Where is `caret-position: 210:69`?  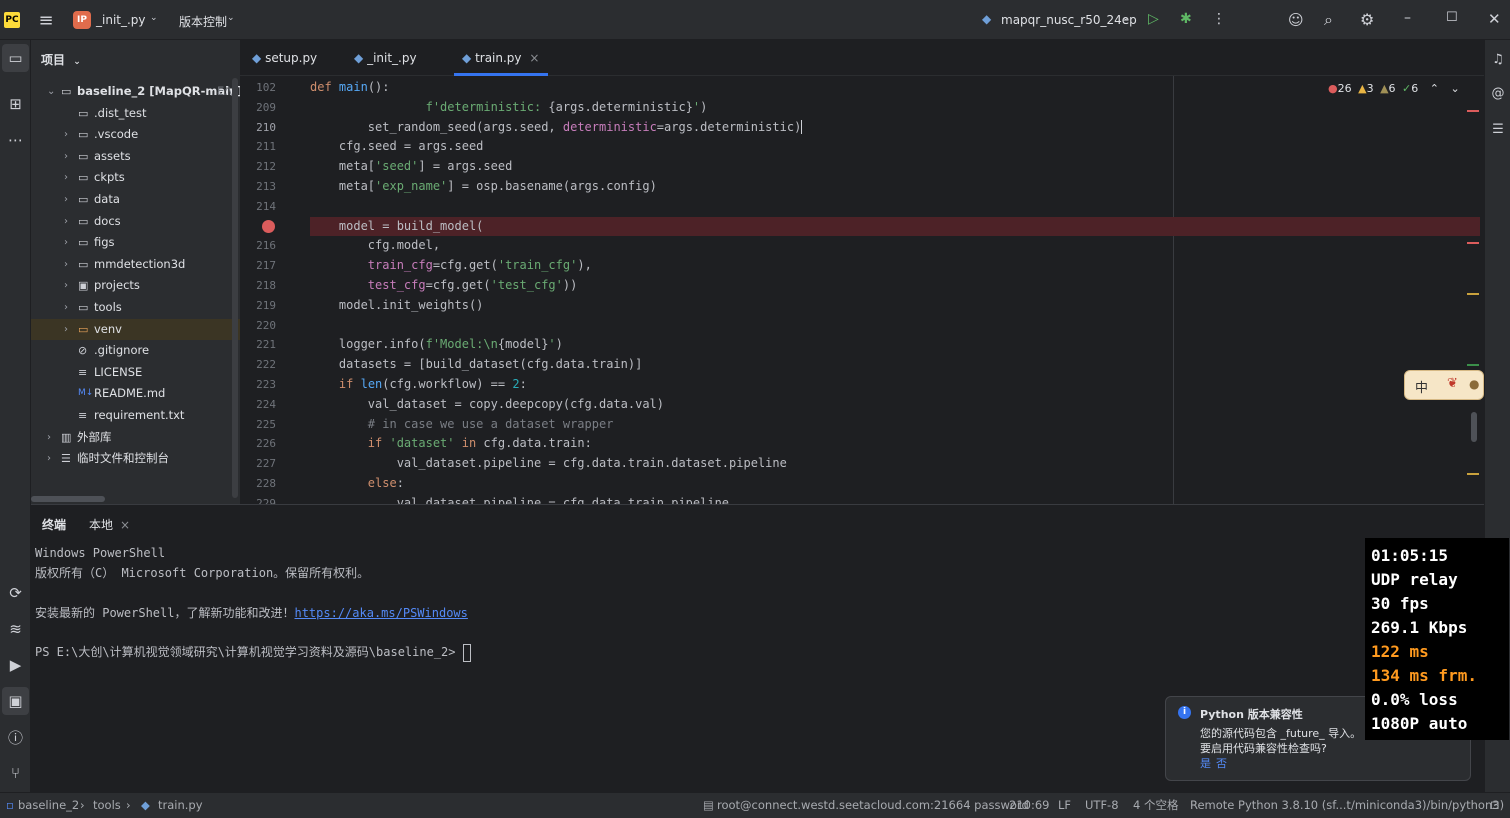
caret-position: 210:69 is located at coordinates (1029, 805).